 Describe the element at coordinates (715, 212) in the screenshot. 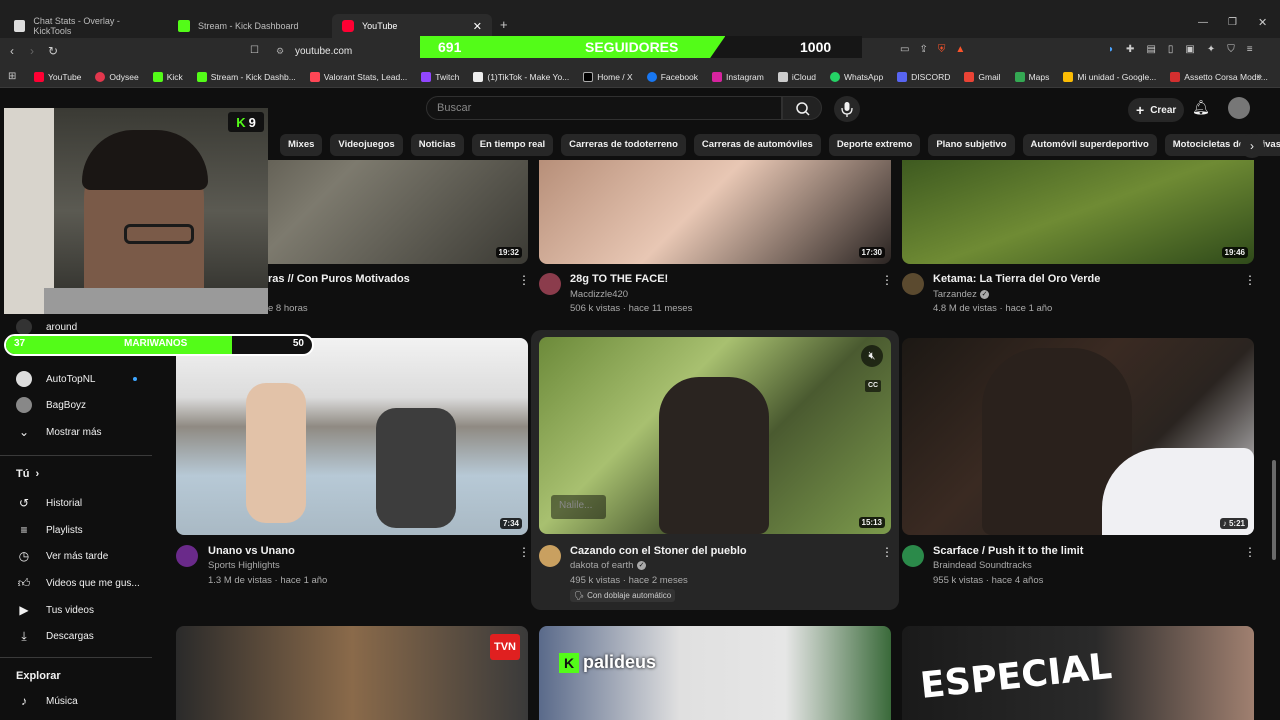

I see `video-thumbnail: 17:30` at that location.